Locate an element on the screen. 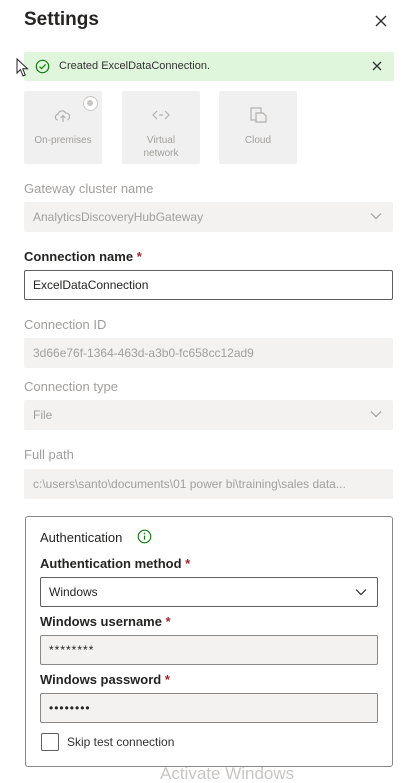 This screenshot has height=783, width=419. full-path-label: Full path is located at coordinates (49, 454).